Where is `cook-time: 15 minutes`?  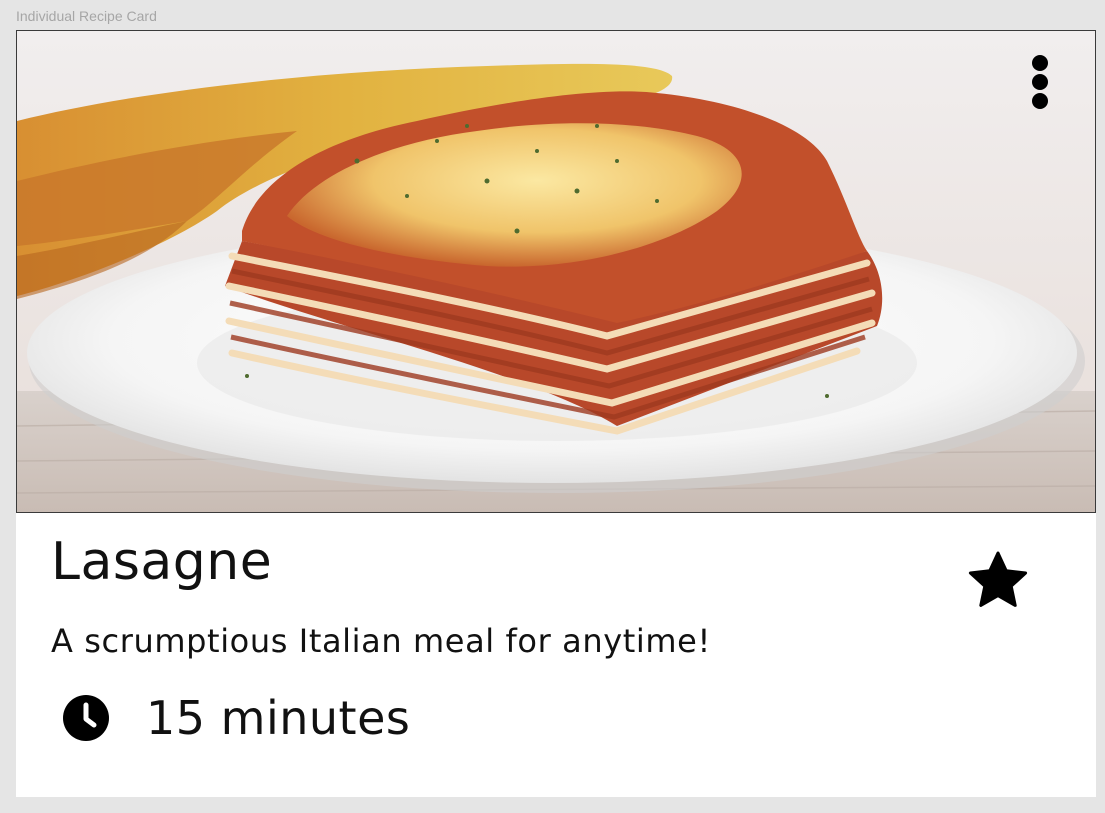 cook-time: 15 minutes is located at coordinates (236, 718).